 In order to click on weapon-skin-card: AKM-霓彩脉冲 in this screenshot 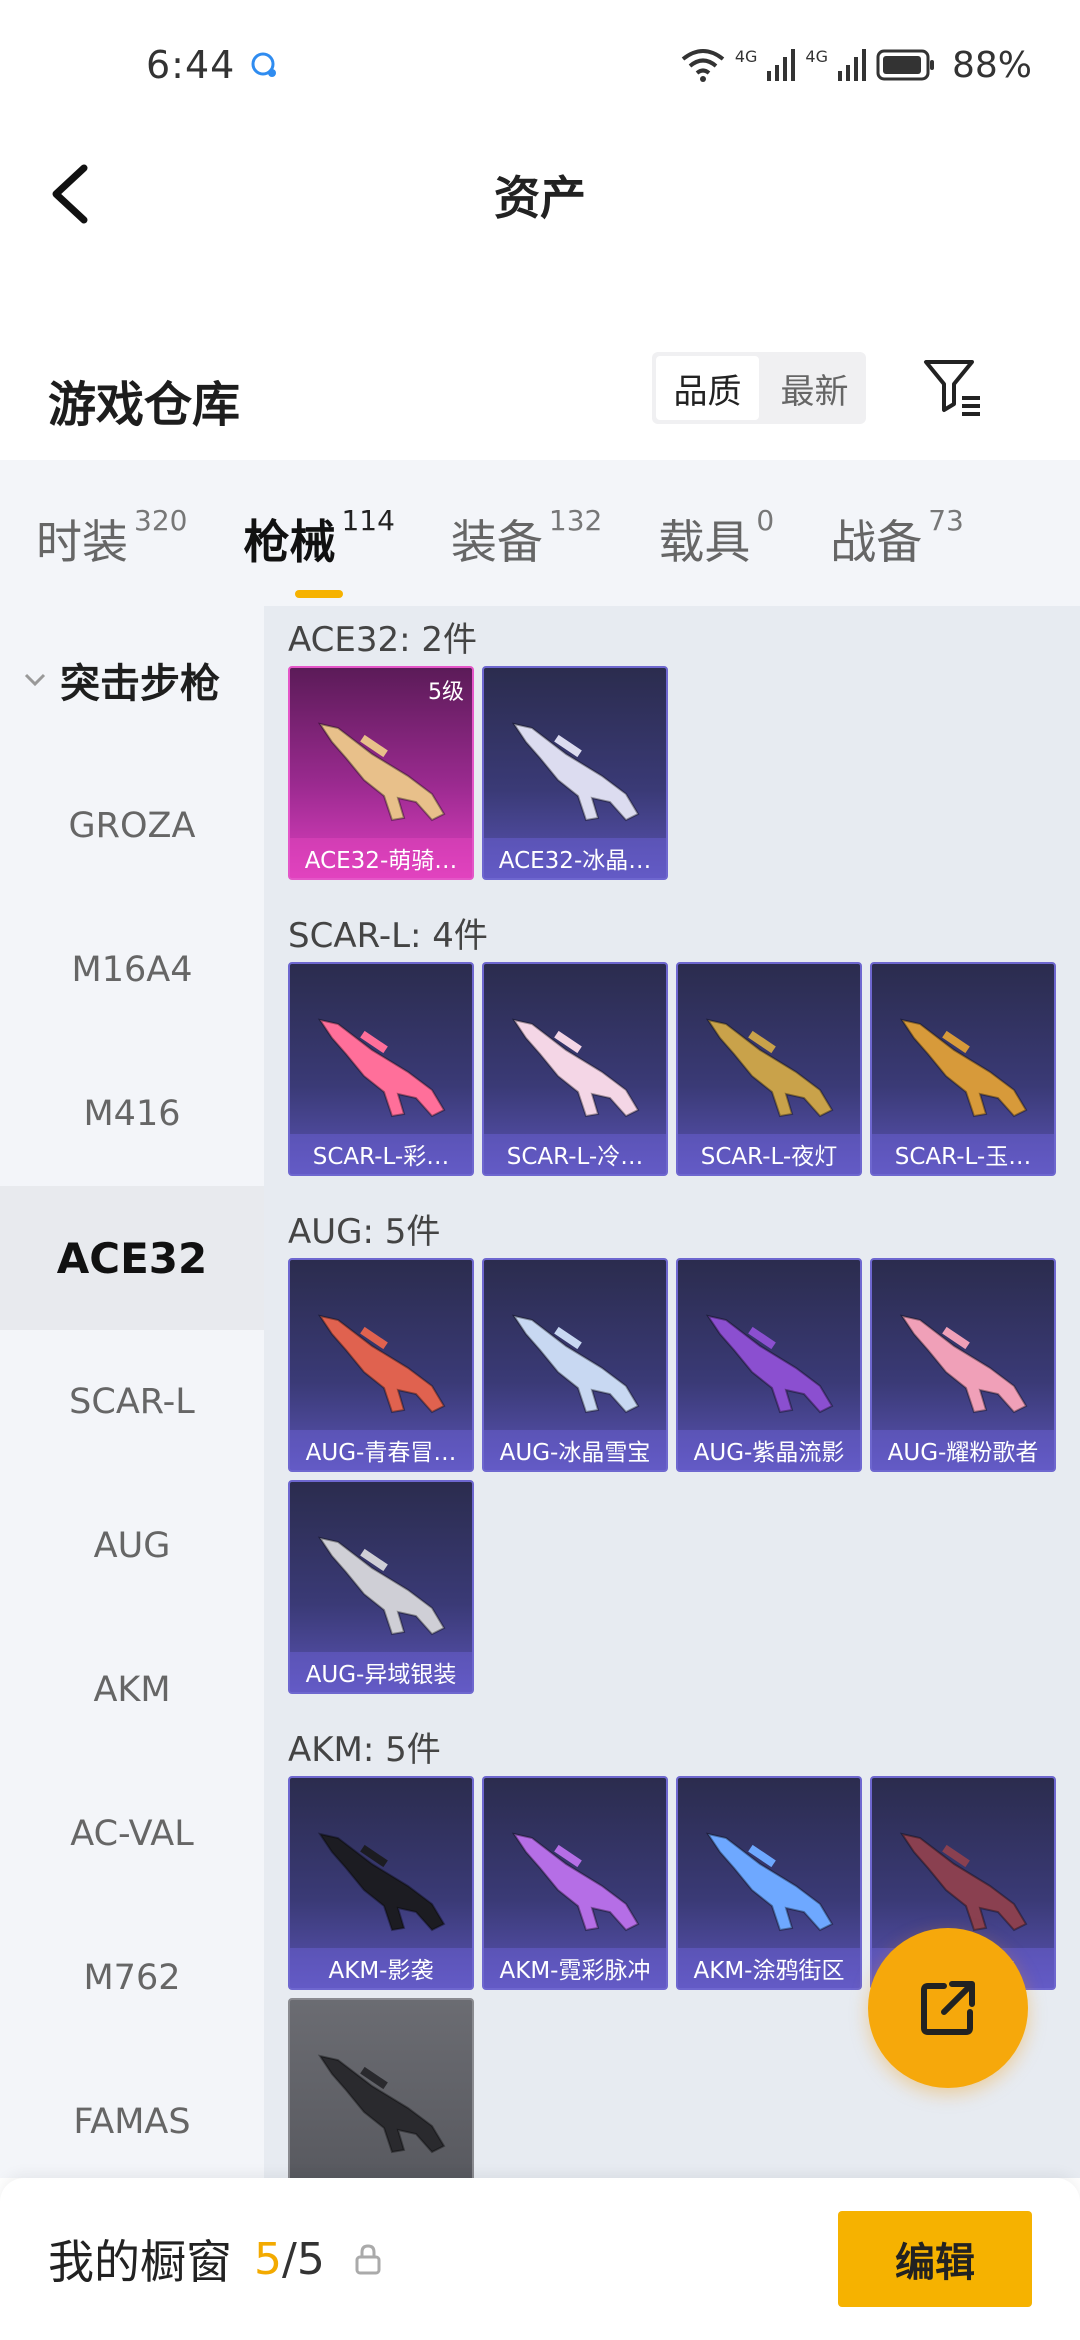, I will do `click(575, 1883)`.